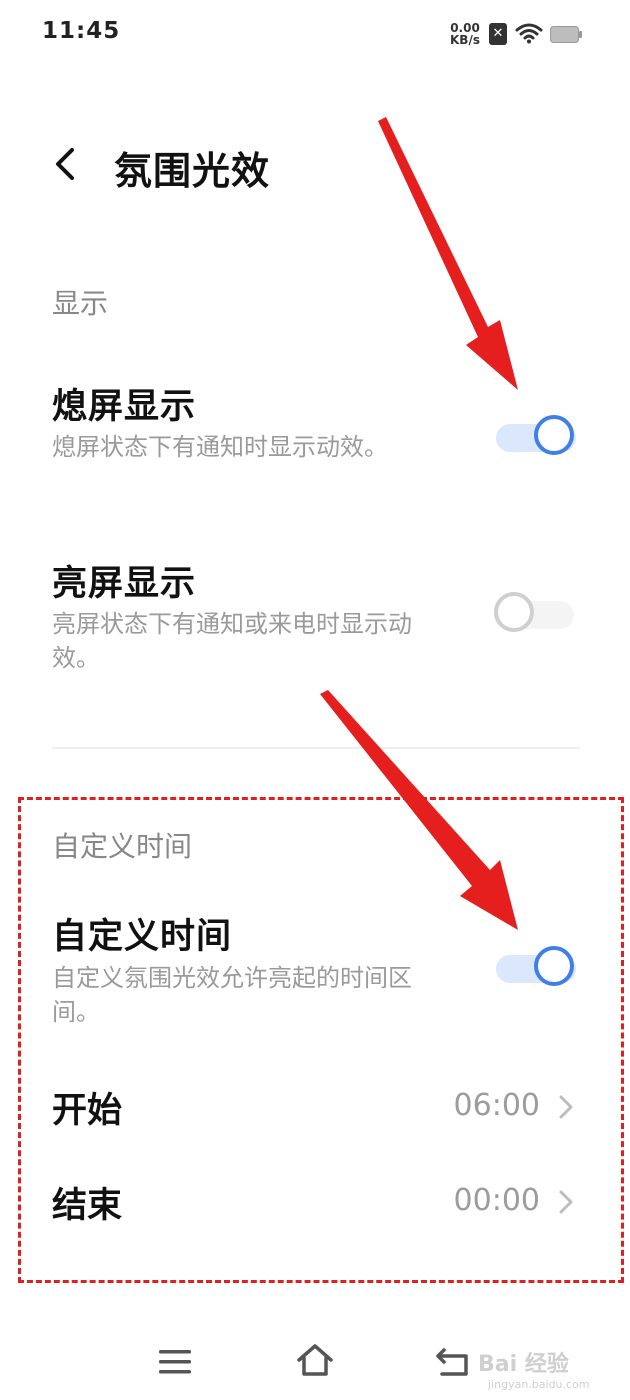  What do you see at coordinates (122, 846) in the screenshot?
I see `section-header-custom-time: 自定义时间` at bounding box center [122, 846].